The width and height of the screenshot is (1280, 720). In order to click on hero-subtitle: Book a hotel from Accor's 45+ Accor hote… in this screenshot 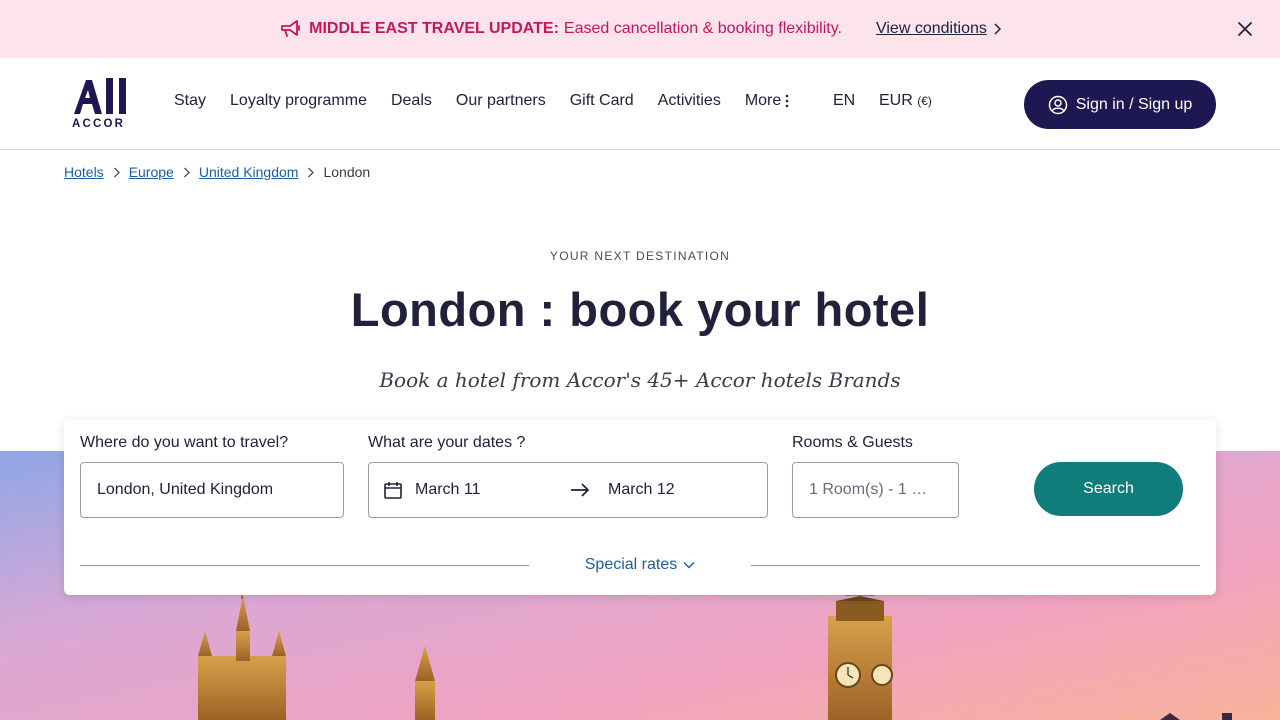, I will do `click(640, 380)`.